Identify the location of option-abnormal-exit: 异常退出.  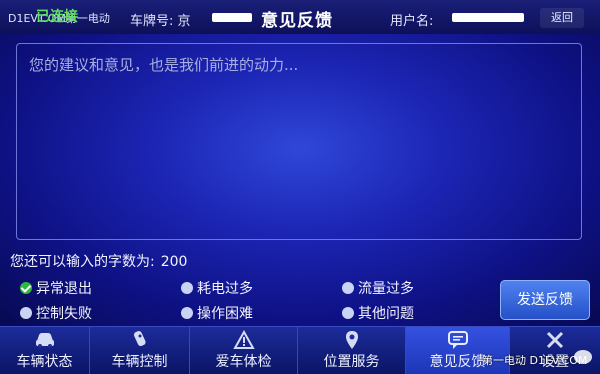
(56, 288).